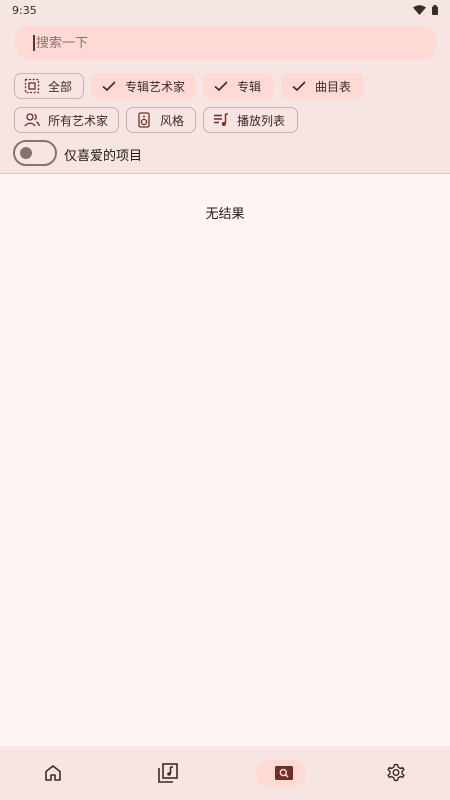  I want to click on filter-chip-all-artists: 所有艺术家, so click(66, 120).